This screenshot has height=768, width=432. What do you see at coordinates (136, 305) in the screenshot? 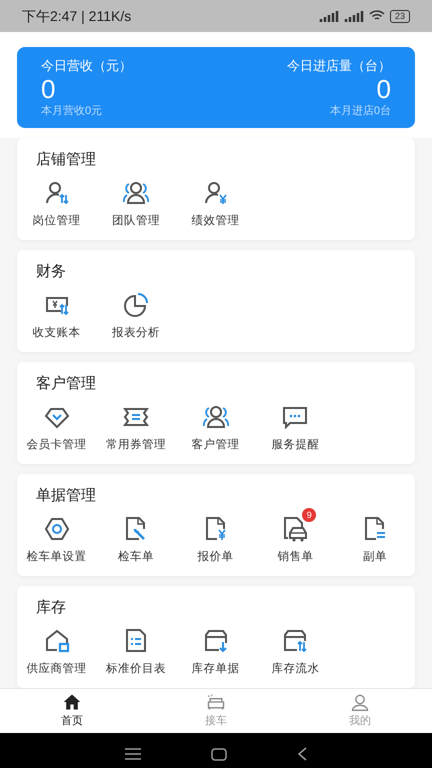
I see `pie-chart-icon` at bounding box center [136, 305].